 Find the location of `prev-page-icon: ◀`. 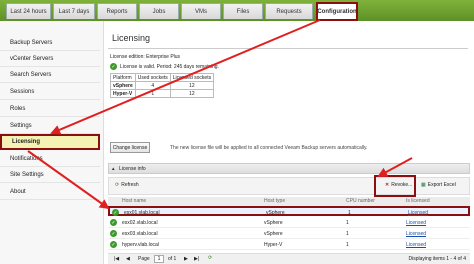

prev-page-icon: ◀ is located at coordinates (128, 259).